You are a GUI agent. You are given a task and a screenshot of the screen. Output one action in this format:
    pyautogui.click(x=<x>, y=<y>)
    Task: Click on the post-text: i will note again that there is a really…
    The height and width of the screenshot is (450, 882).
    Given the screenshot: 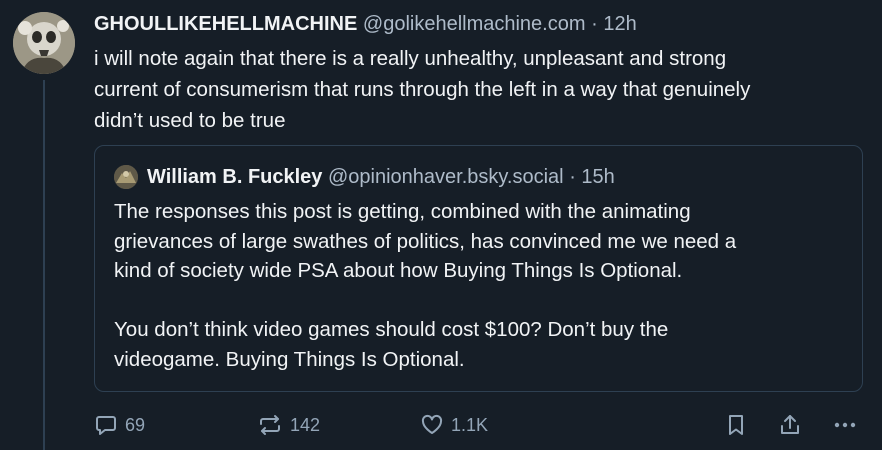 What is the action you would take?
    pyautogui.click(x=422, y=89)
    